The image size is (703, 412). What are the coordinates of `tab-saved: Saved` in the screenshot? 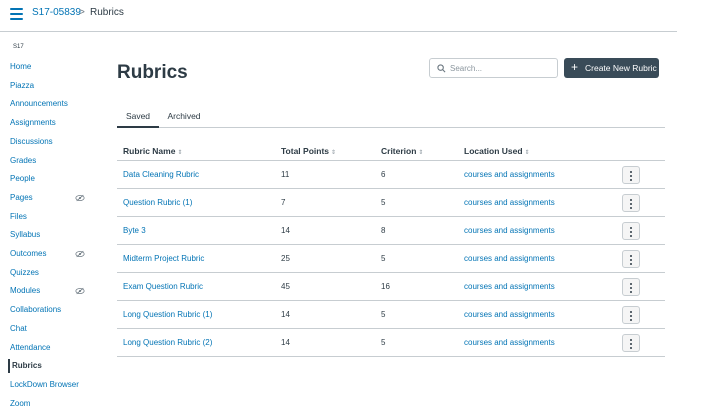 It's located at (138, 117).